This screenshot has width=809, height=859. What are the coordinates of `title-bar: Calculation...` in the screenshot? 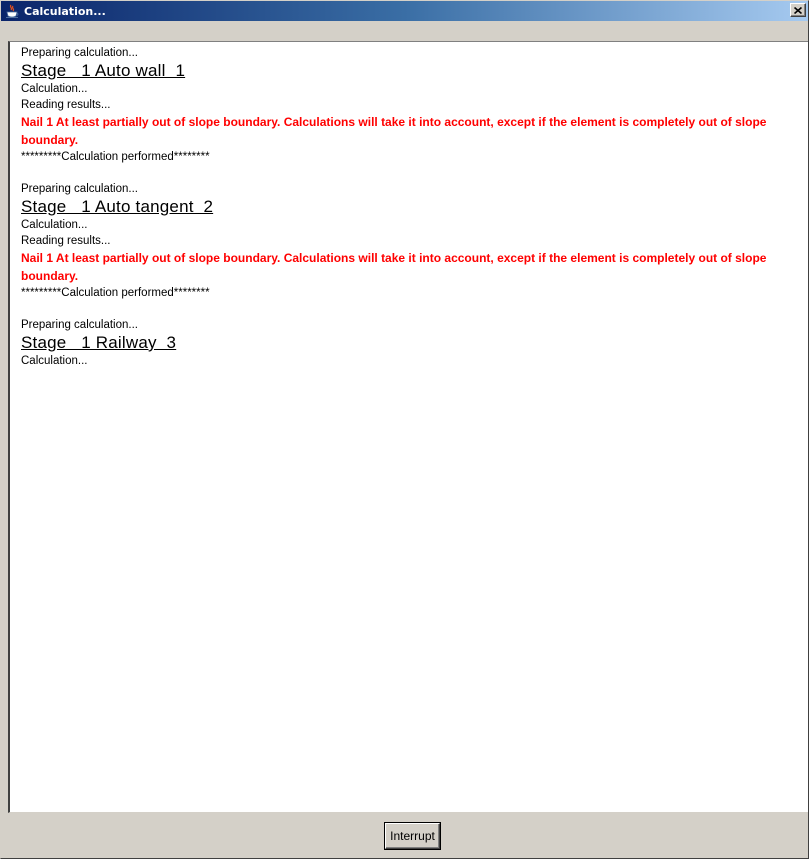 It's located at (404, 11).